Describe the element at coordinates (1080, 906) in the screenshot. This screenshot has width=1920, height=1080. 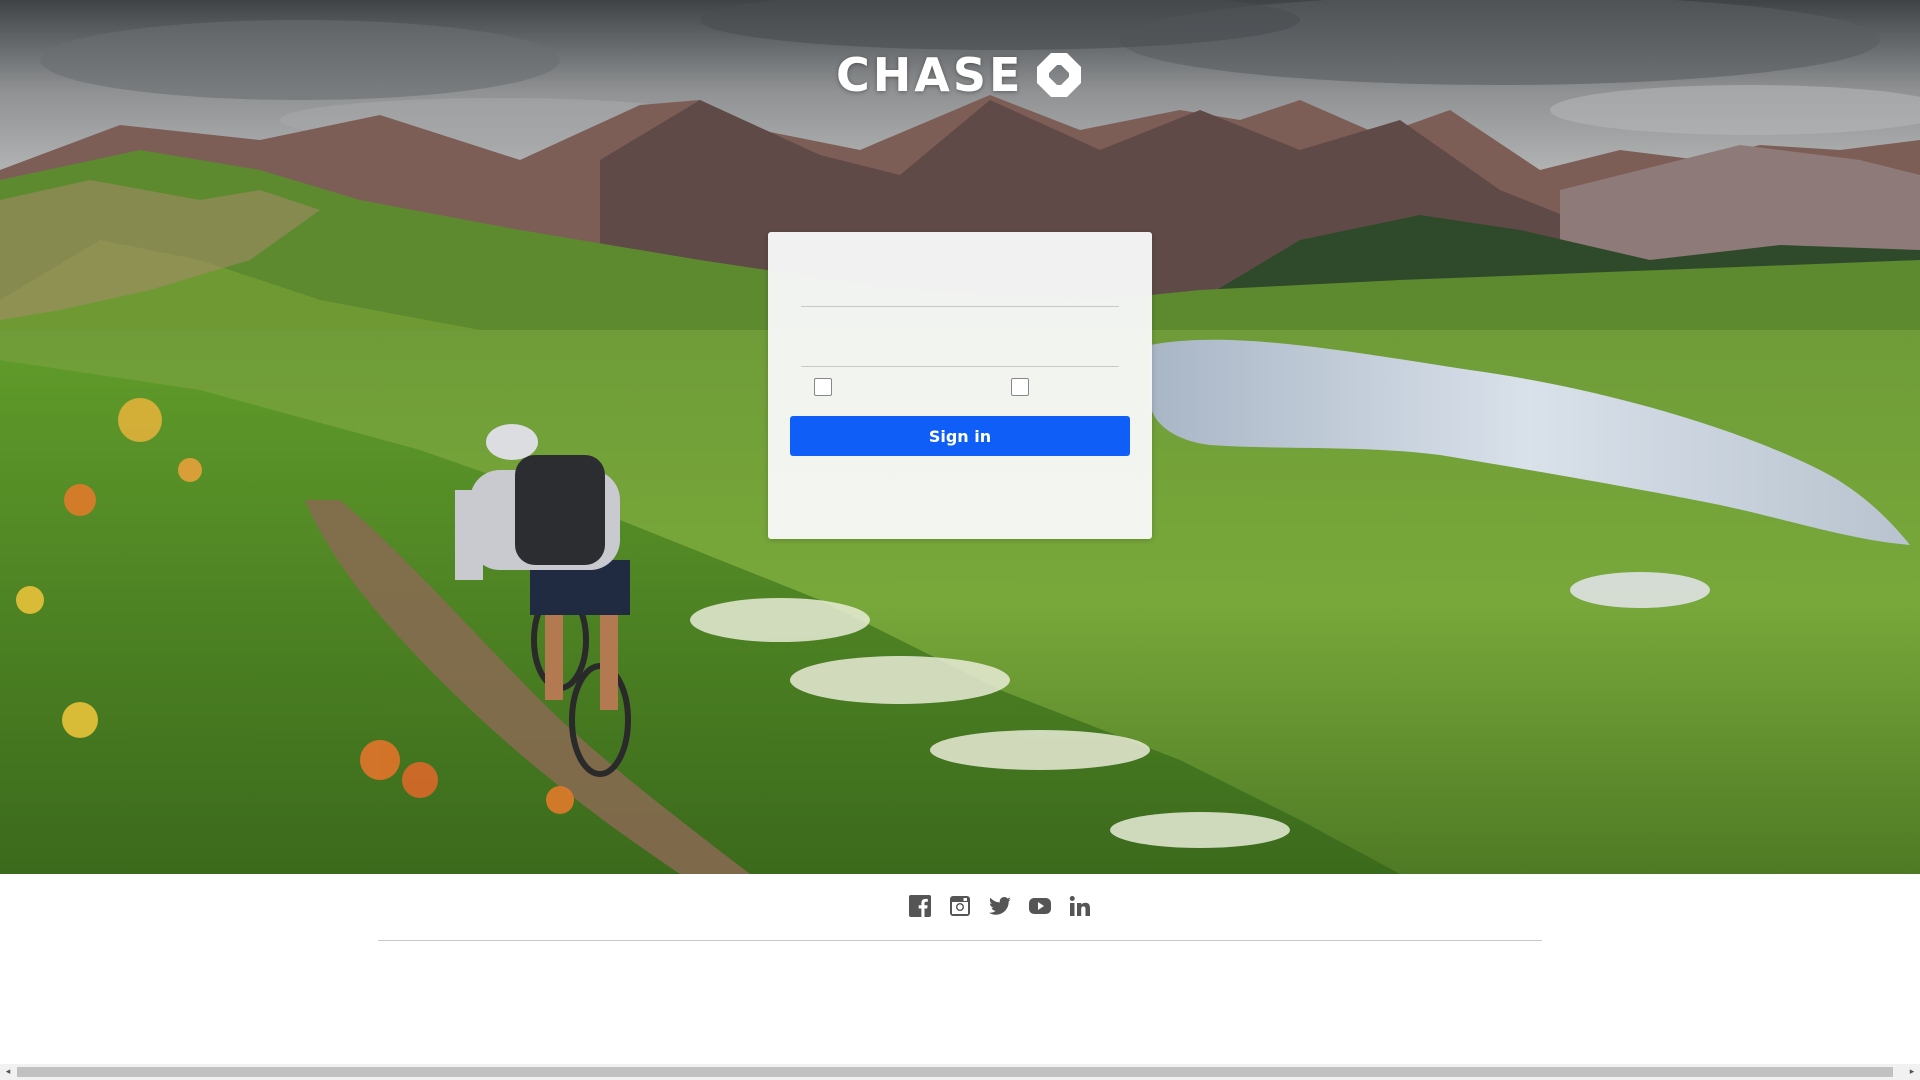
I see `linkedin-icon` at that location.